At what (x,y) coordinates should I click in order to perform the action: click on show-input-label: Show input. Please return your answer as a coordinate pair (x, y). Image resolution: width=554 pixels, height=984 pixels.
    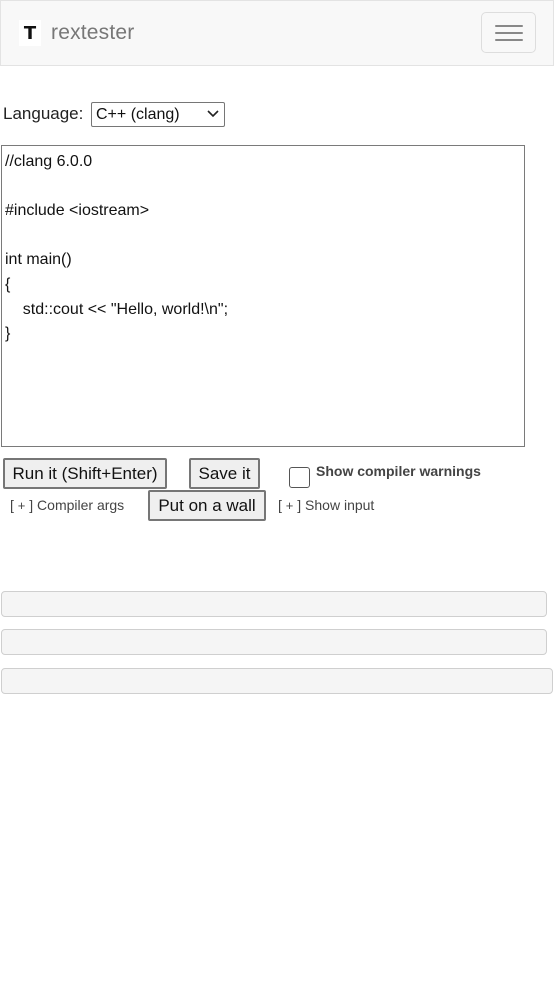
    Looking at the image, I should click on (340, 505).